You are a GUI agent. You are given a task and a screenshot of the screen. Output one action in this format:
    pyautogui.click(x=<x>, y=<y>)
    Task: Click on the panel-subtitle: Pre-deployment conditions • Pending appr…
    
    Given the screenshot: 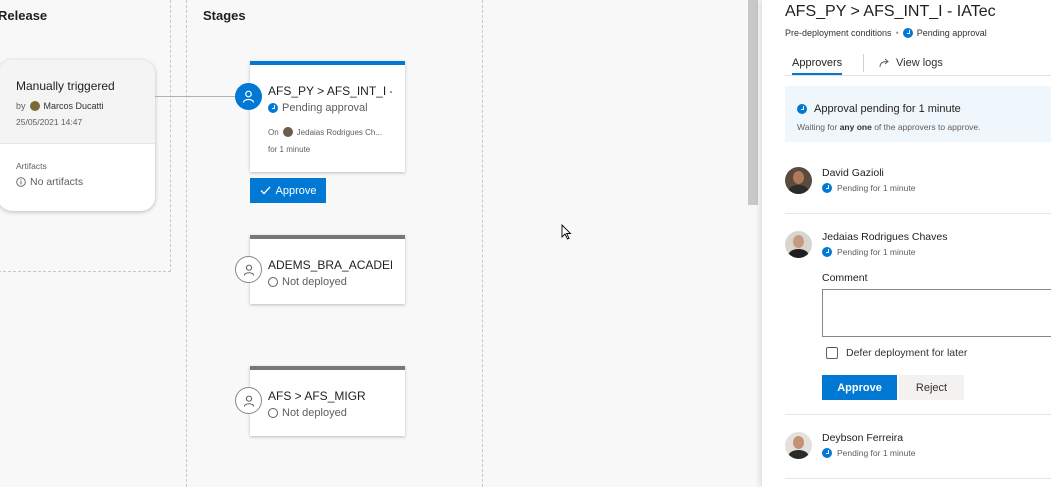 What is the action you would take?
    pyautogui.click(x=886, y=33)
    